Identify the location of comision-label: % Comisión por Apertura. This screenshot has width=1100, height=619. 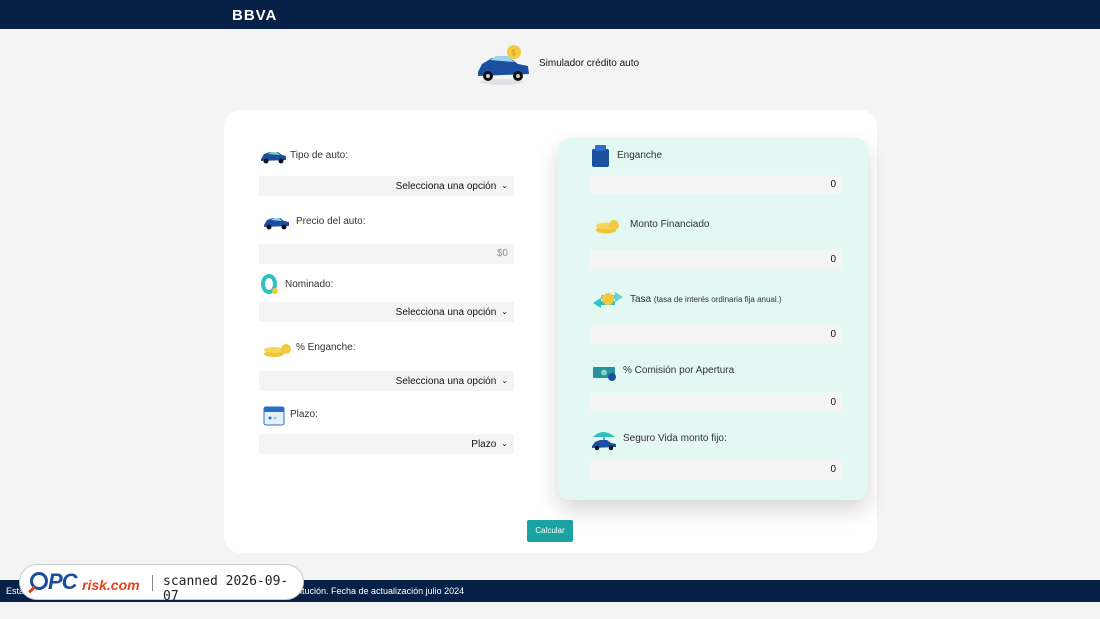
(679, 370).